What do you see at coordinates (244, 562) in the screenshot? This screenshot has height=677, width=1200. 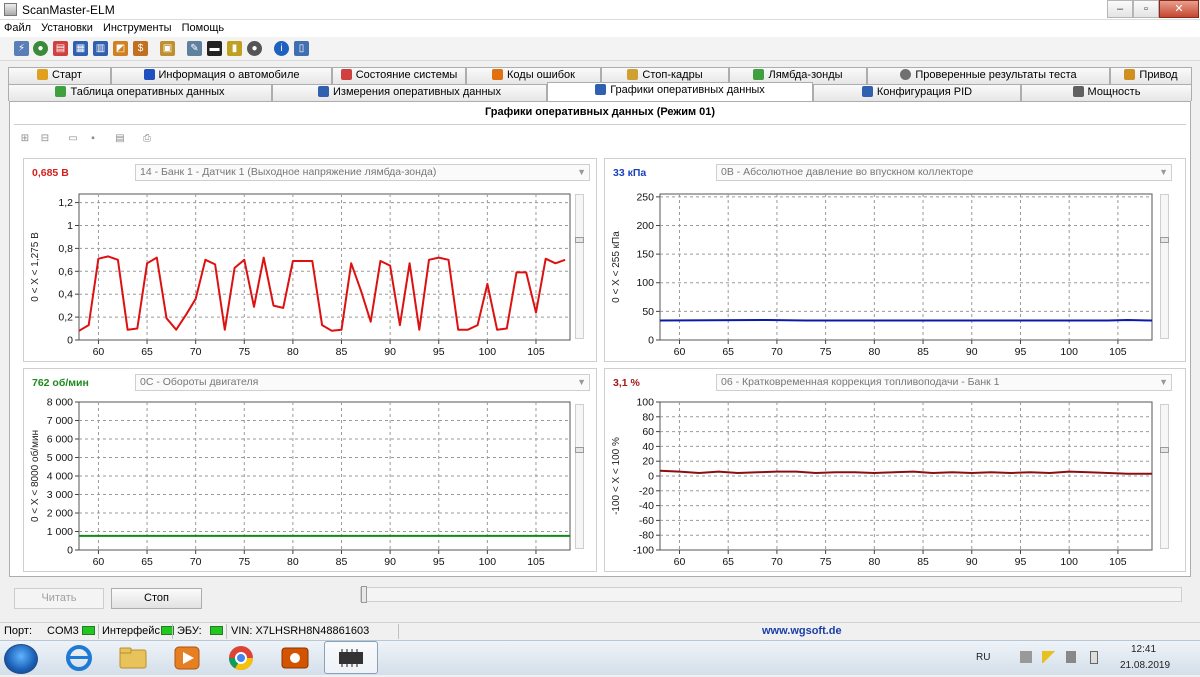 I see `x-tick-label: 75` at bounding box center [244, 562].